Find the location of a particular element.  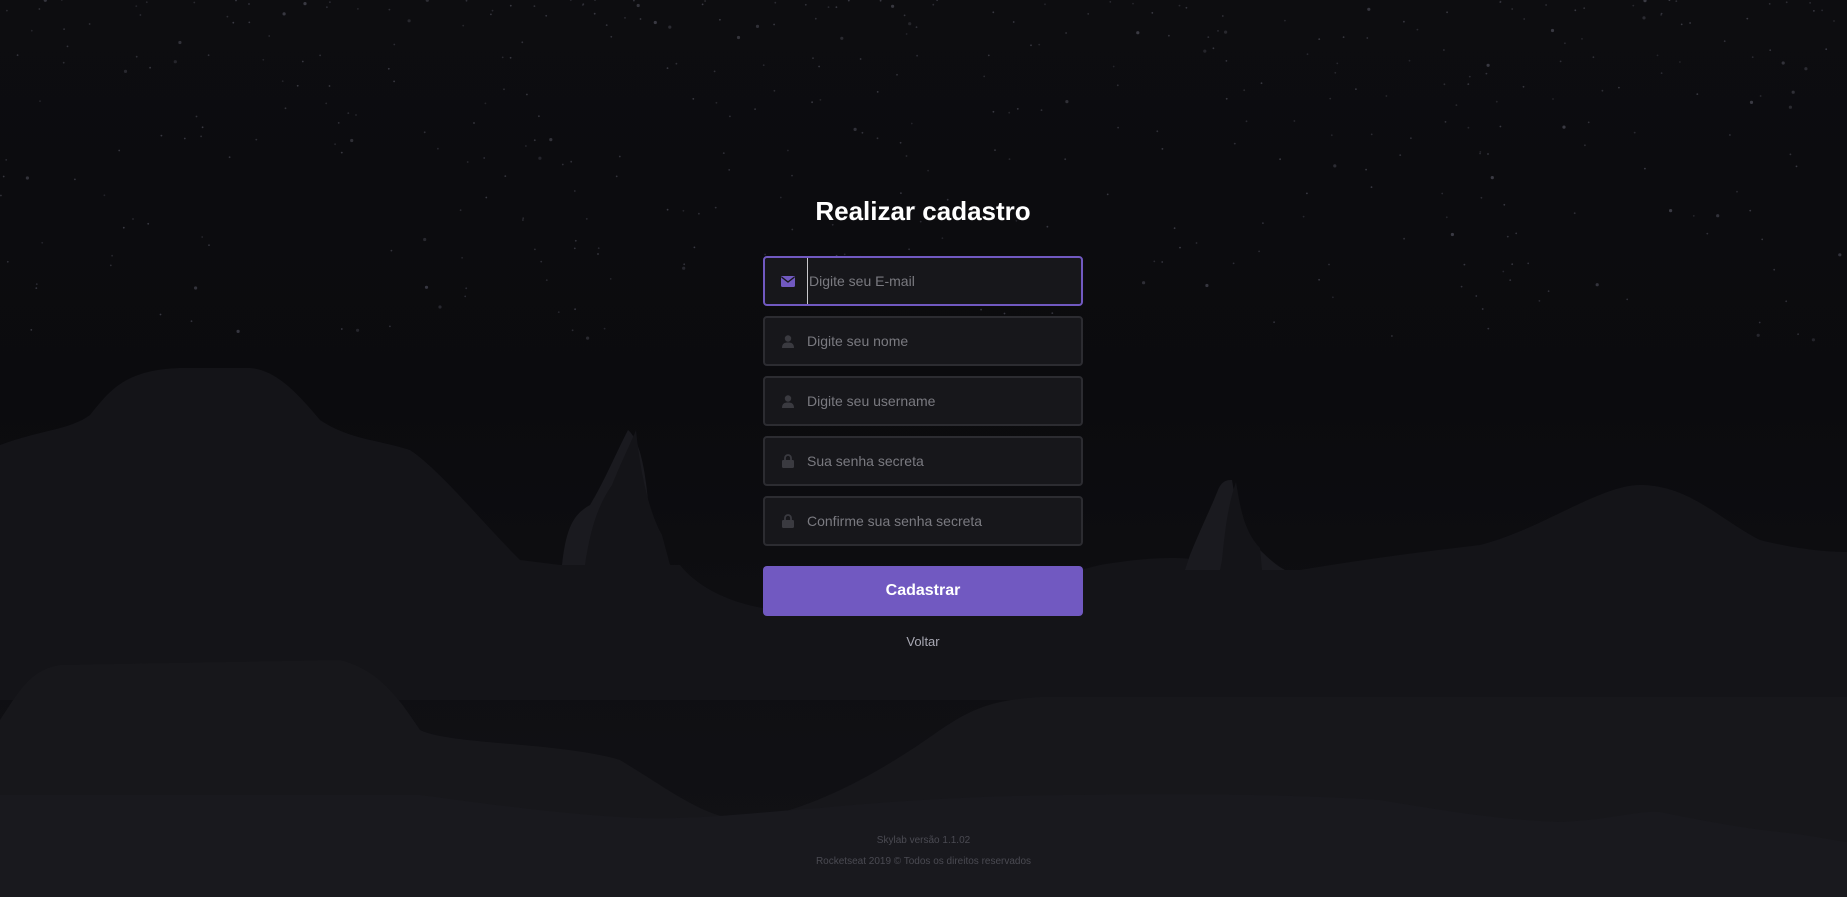

password-input is located at coordinates (936, 461).